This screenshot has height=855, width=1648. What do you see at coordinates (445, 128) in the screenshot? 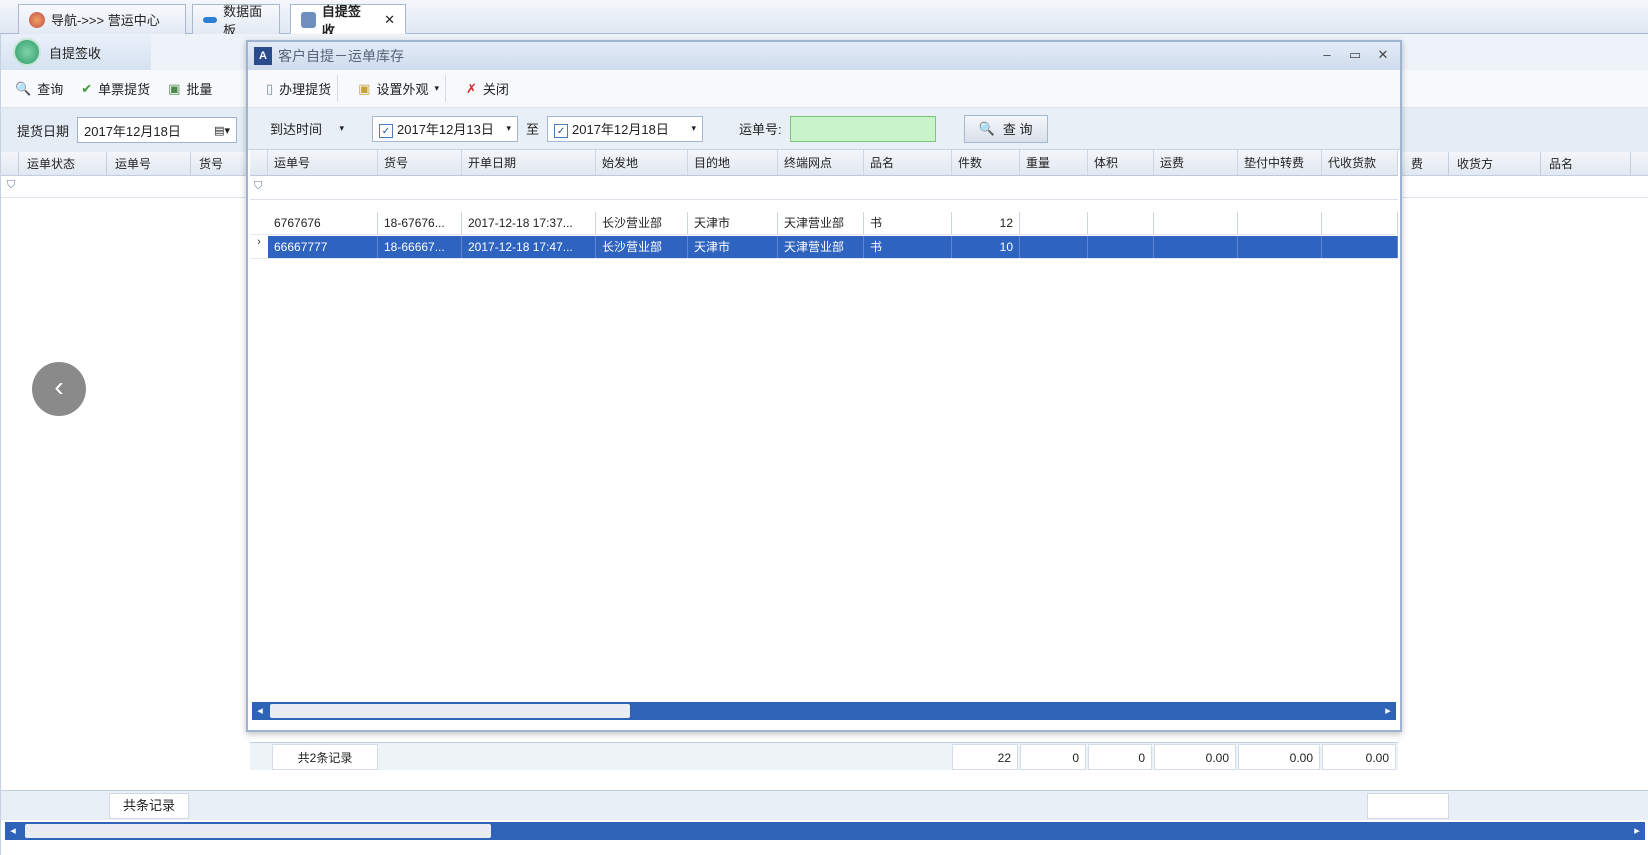
I see `date-from-picker: ✓ 2017年12月13日 ▾` at bounding box center [445, 128].